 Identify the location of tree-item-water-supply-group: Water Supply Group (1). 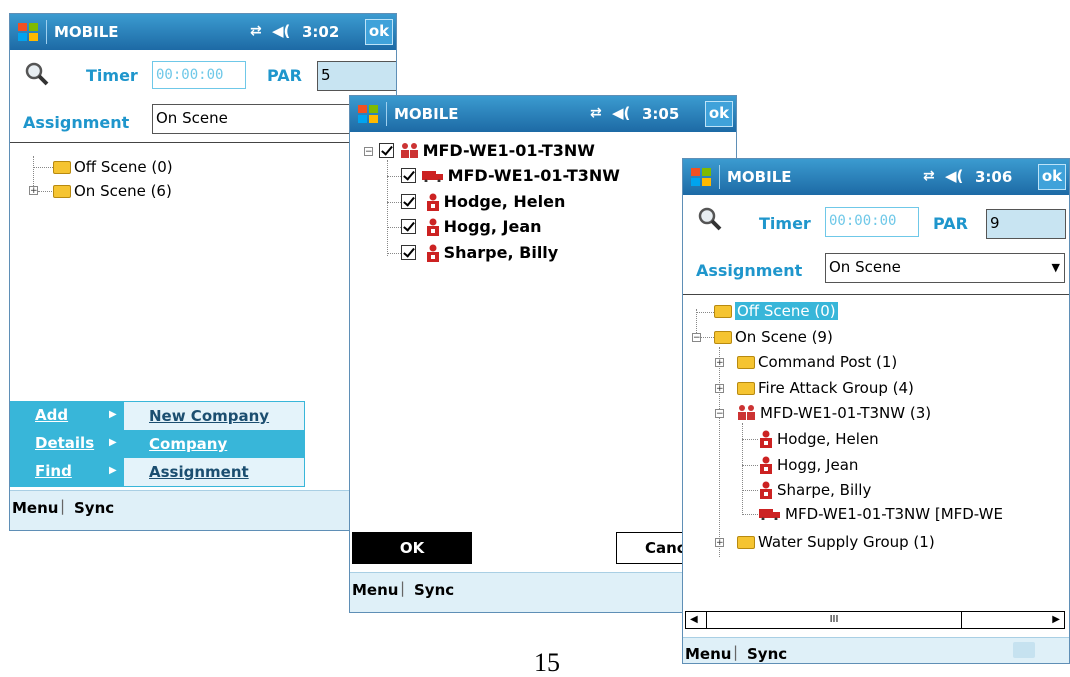
(836, 542).